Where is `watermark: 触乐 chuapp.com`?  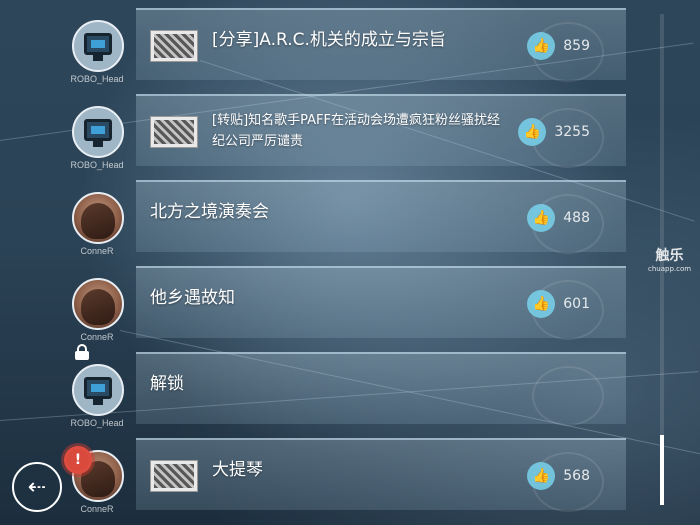
watermark: 触乐 chuapp.com is located at coordinates (669, 259).